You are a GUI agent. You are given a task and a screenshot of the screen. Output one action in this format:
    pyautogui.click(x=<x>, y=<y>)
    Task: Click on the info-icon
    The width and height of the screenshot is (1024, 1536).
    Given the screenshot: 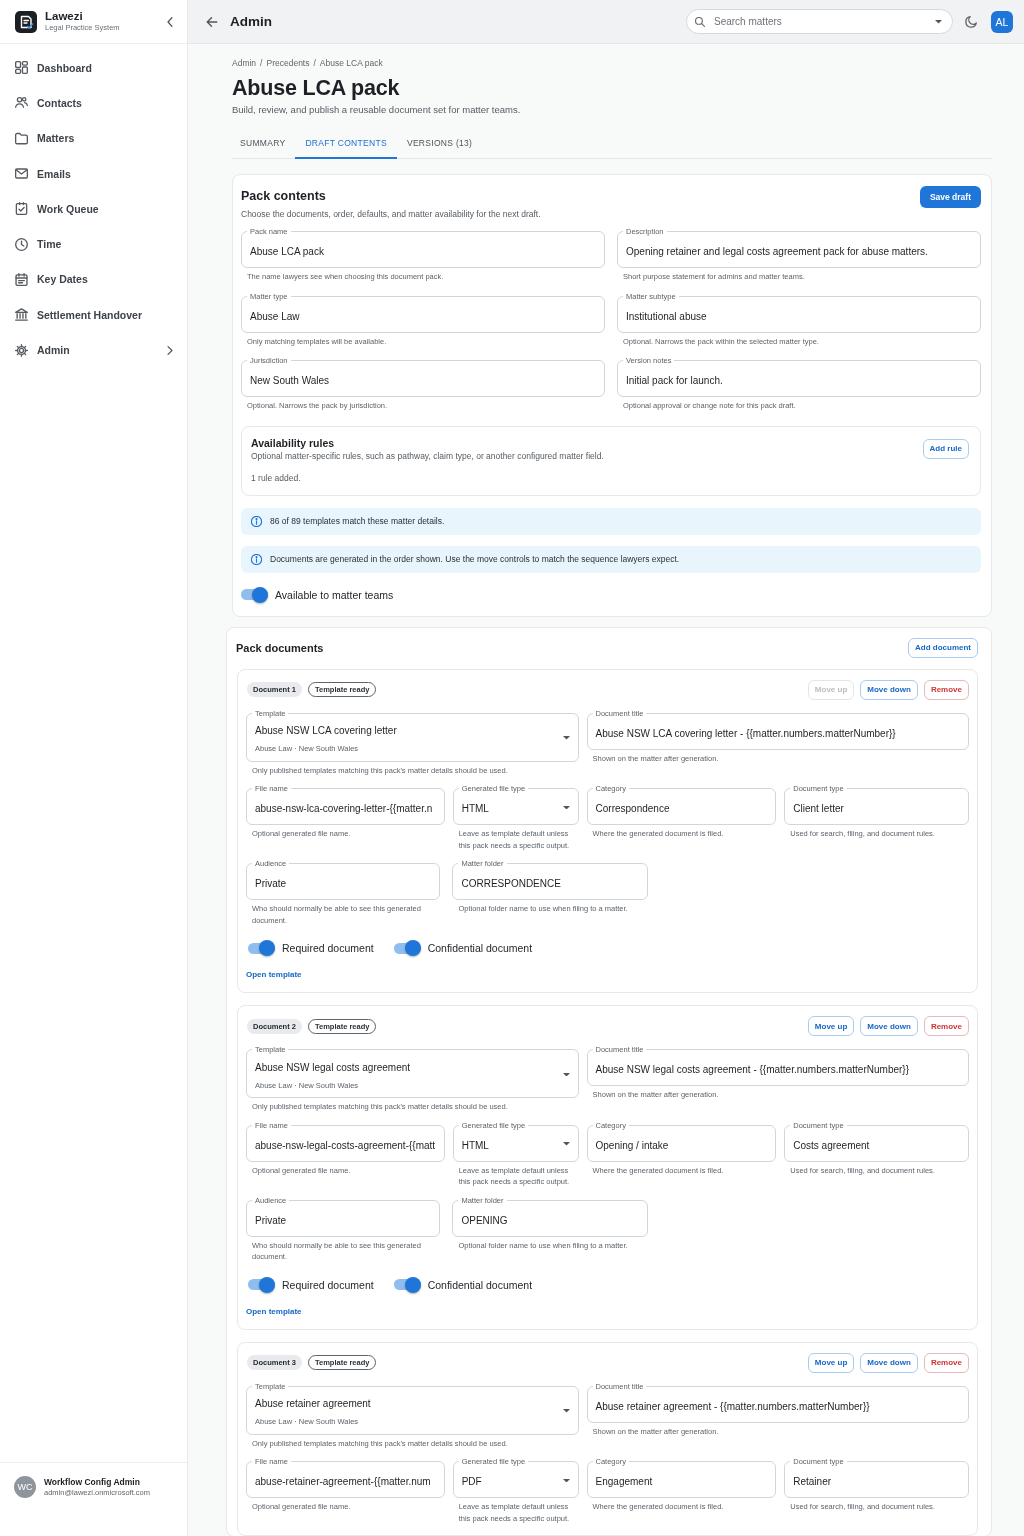 What is the action you would take?
    pyautogui.click(x=256, y=521)
    